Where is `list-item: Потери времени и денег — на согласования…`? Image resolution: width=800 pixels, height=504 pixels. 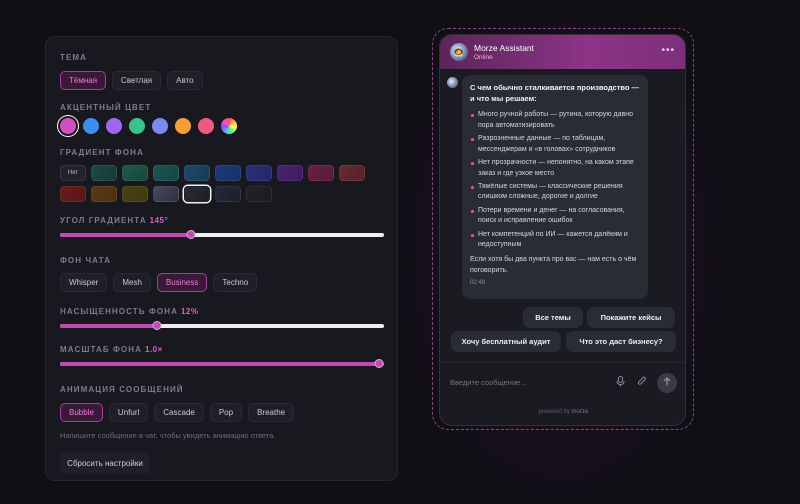 list-item: Потери времени и денег — на согласования… is located at coordinates (555, 216).